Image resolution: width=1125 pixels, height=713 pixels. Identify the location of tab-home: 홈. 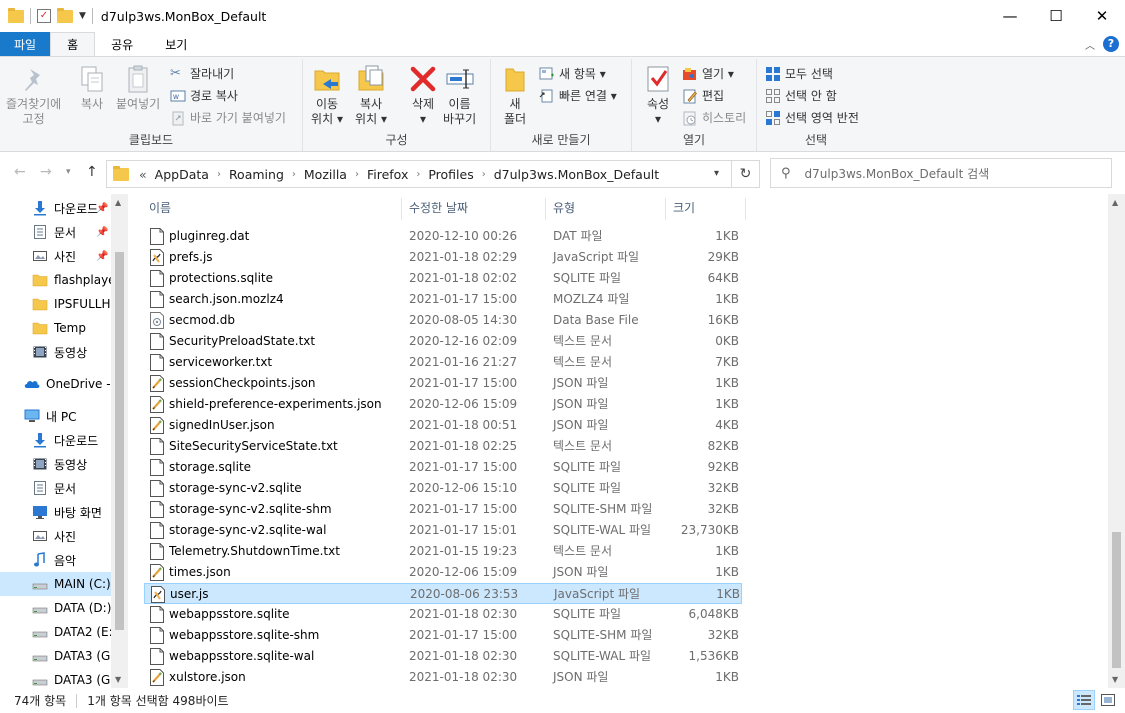
(73, 44).